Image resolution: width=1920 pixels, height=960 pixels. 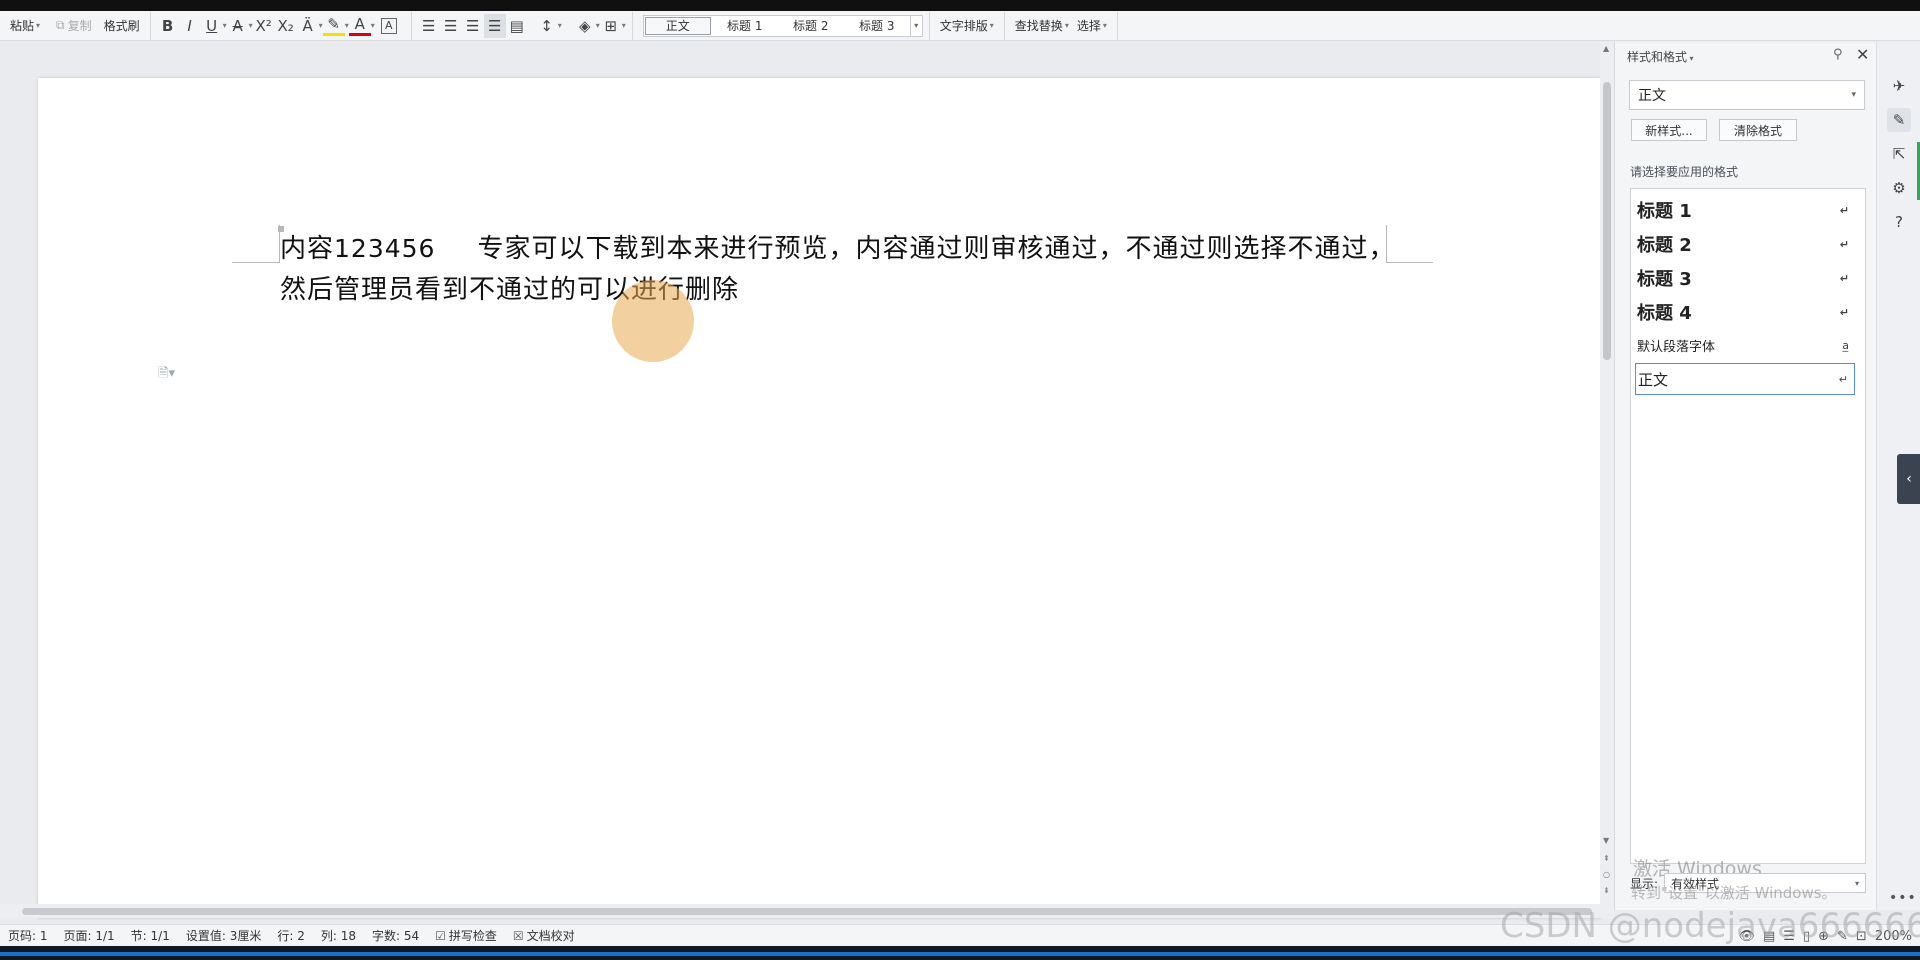 I want to click on copy-label: 复制, so click(x=79, y=26).